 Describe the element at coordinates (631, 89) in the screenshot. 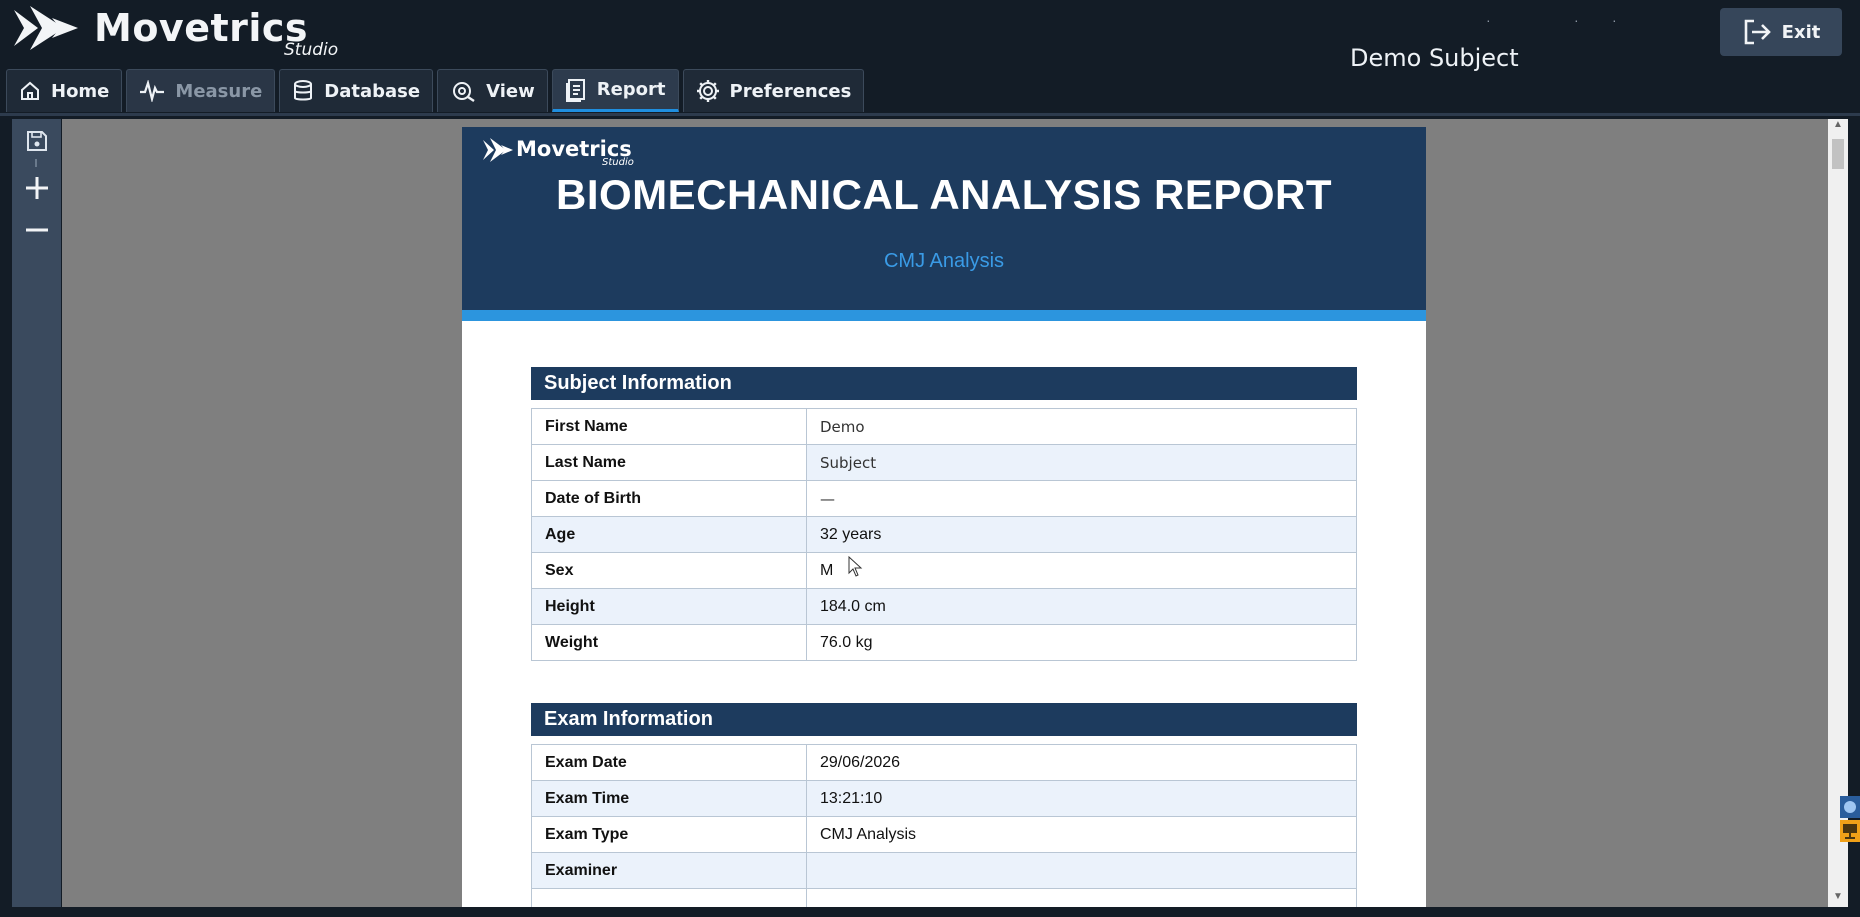

I see `tab-report-label: Report` at that location.